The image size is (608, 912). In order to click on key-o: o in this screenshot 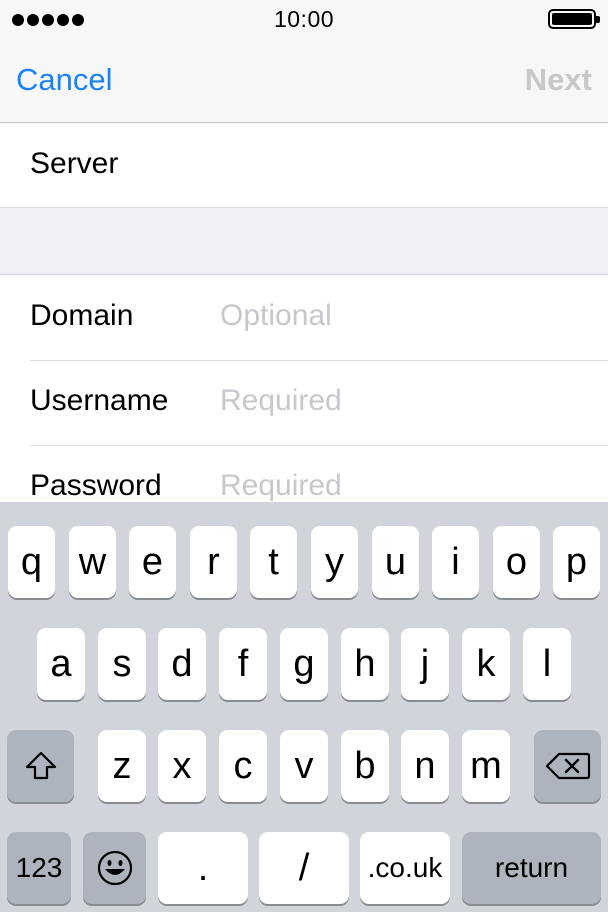, I will do `click(516, 562)`.